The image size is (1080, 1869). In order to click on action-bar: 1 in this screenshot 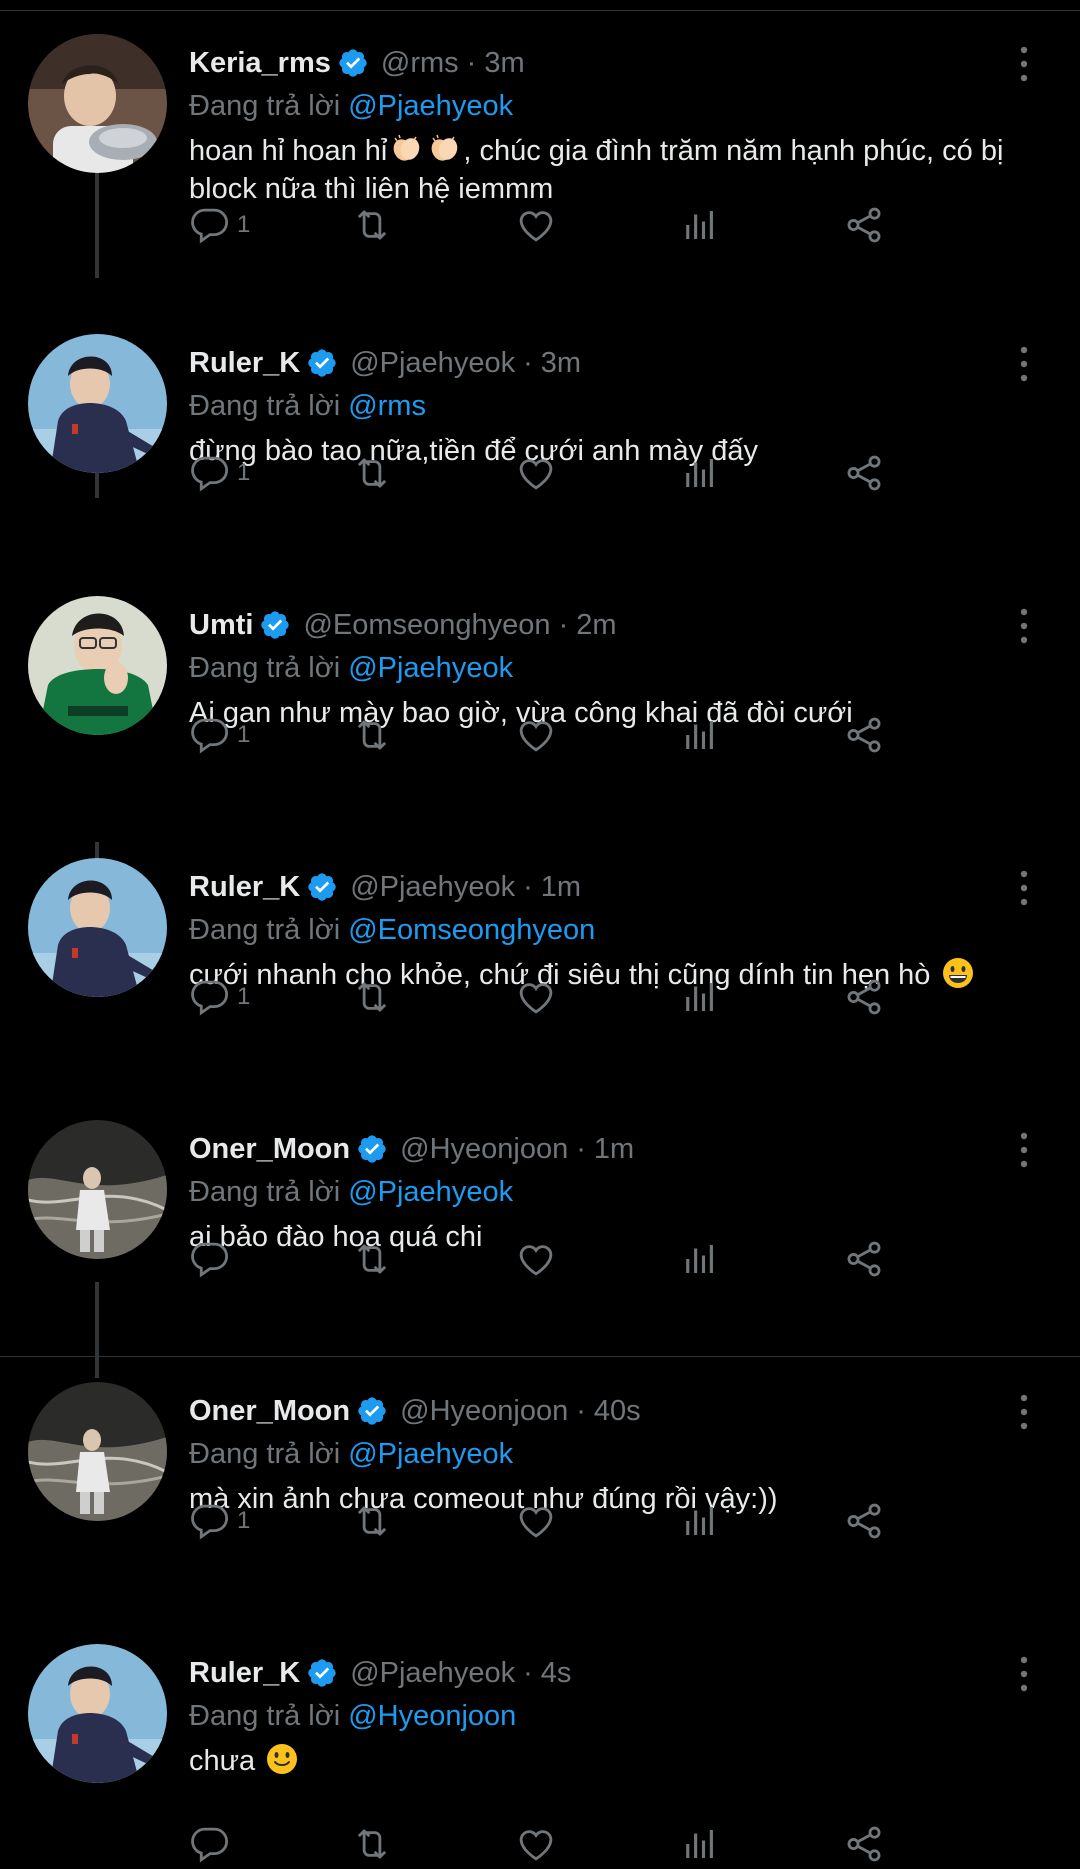, I will do `click(604, 1521)`.